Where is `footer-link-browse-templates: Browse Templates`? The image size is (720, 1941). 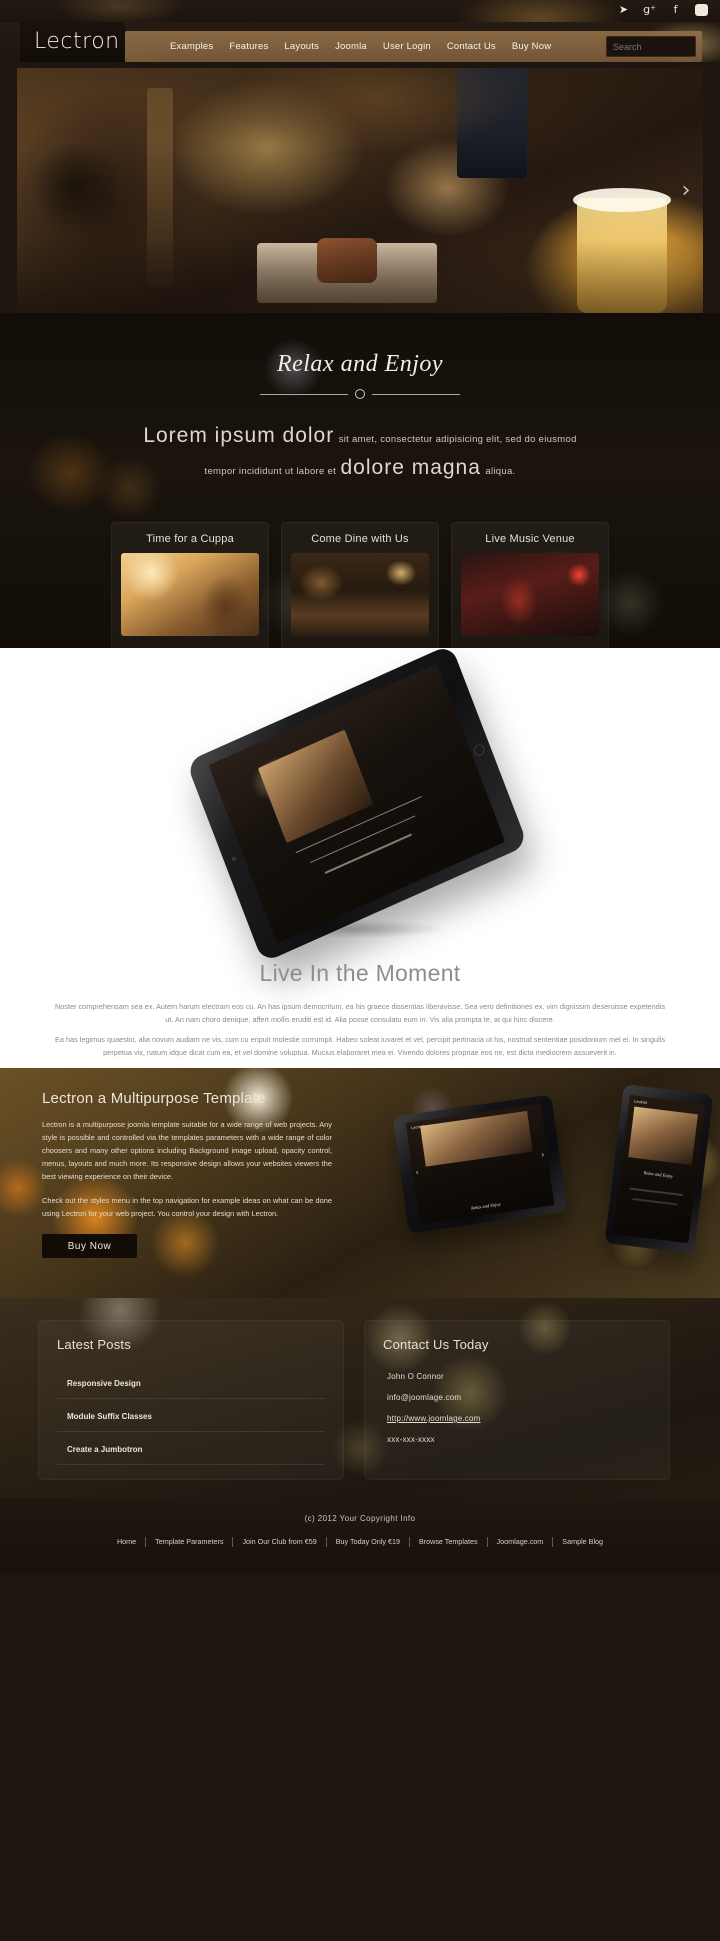 footer-link-browse-templates: Browse Templates is located at coordinates (449, 1542).